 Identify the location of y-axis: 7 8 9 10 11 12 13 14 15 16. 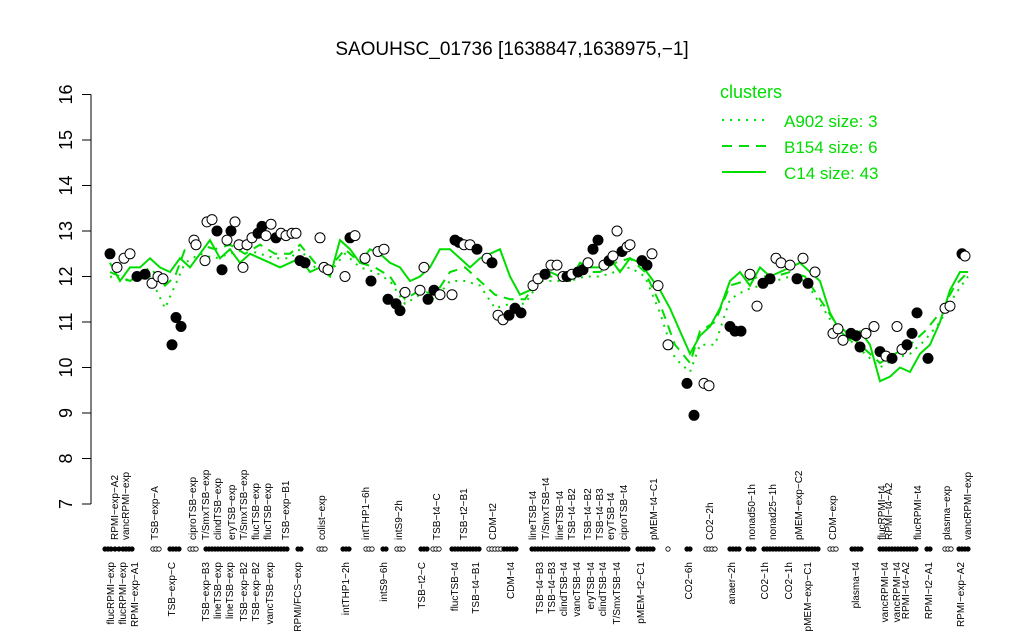
(74, 296).